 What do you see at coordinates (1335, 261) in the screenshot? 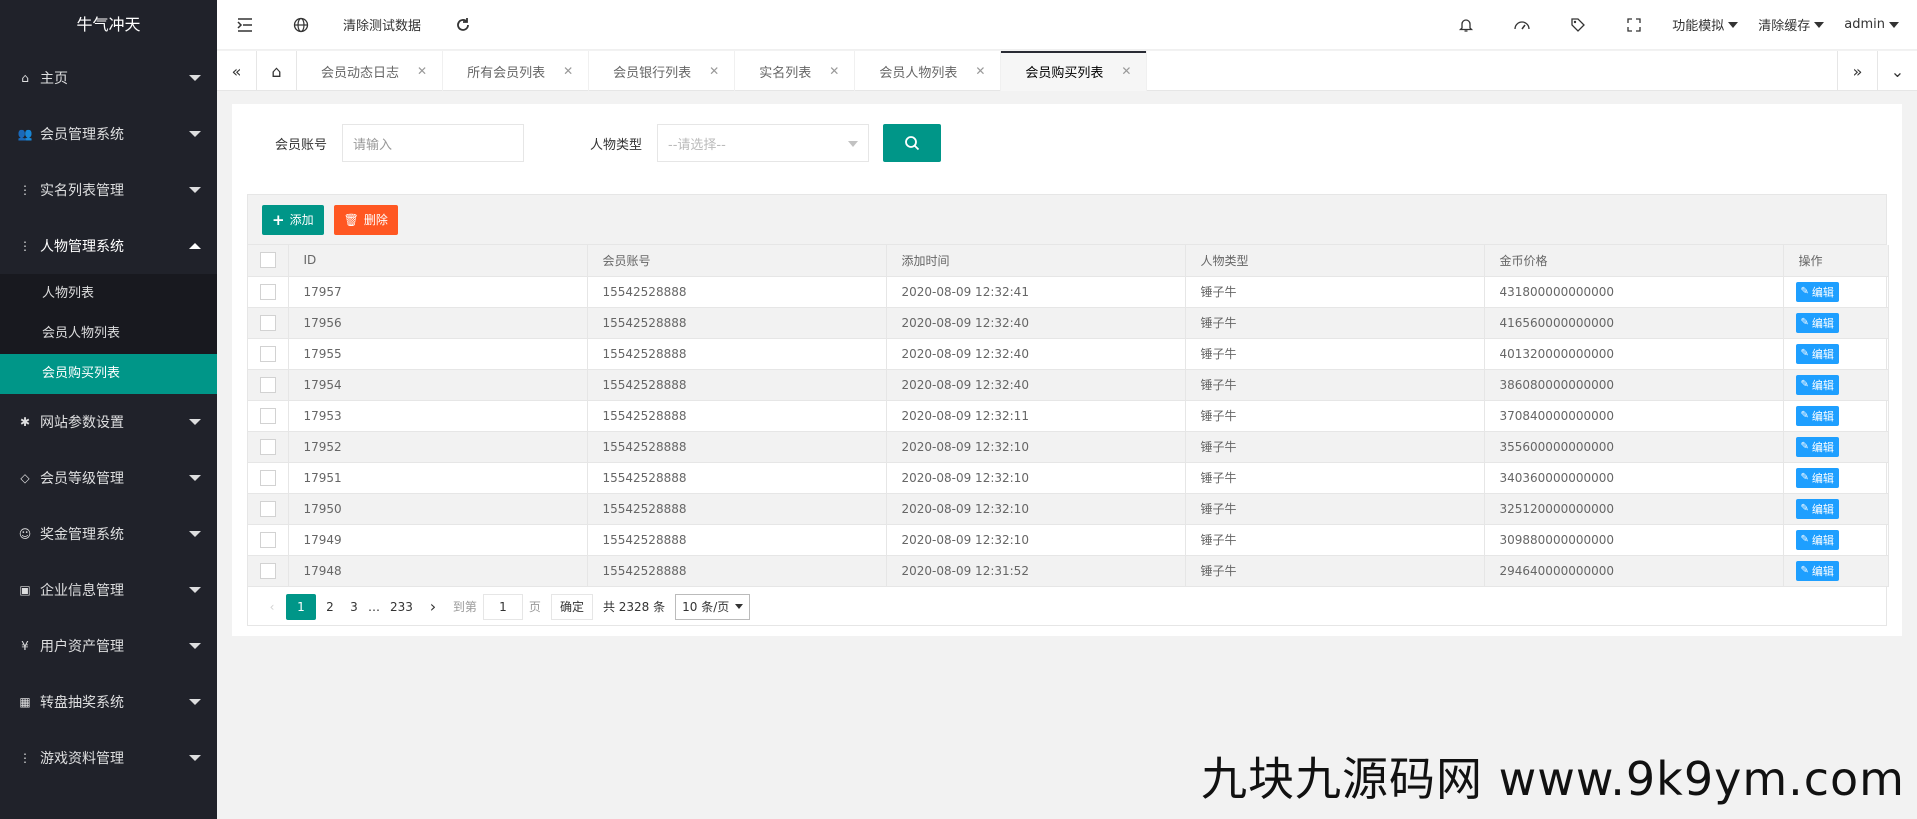
I see `column-header: 人物类型` at bounding box center [1335, 261].